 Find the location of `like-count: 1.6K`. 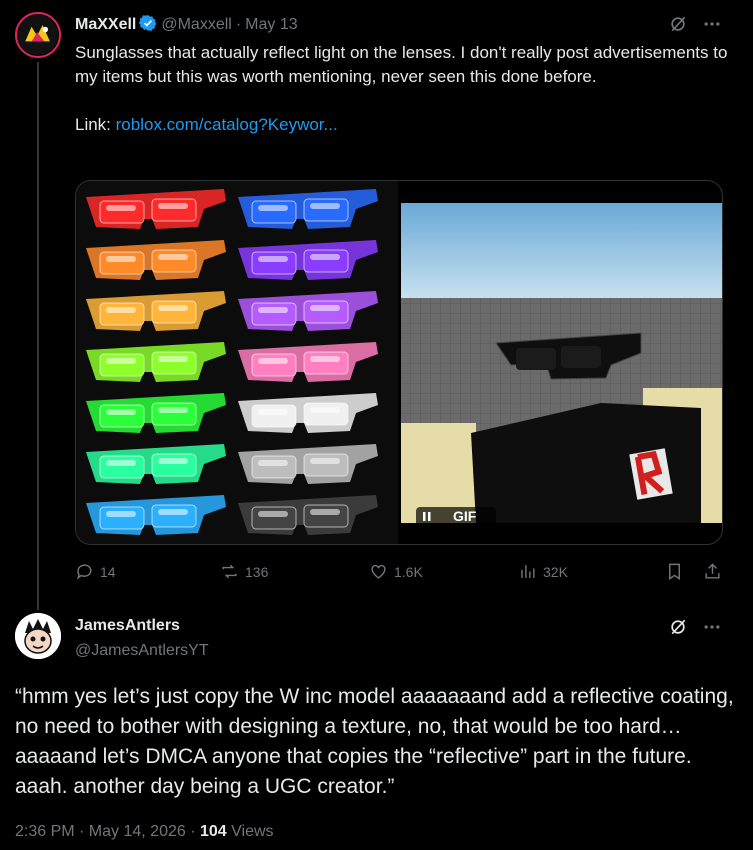

like-count: 1.6K is located at coordinates (408, 571).